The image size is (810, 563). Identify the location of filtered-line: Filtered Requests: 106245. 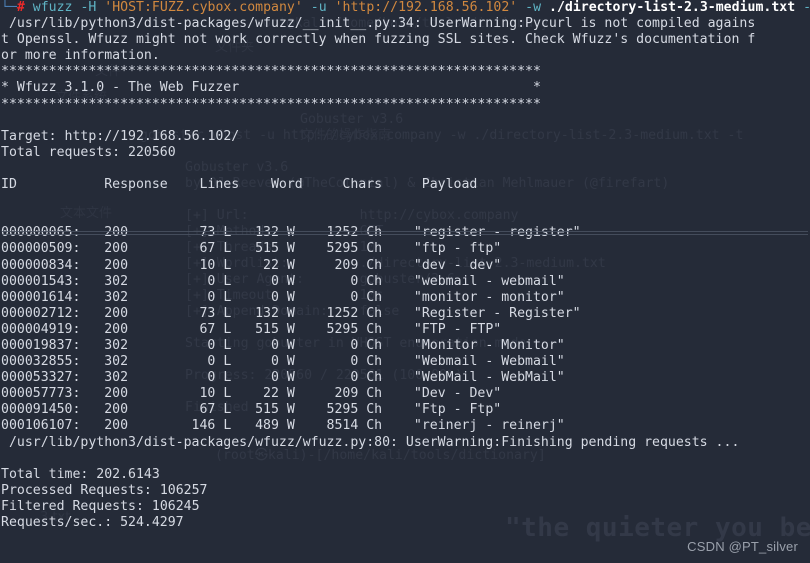
(405, 507).